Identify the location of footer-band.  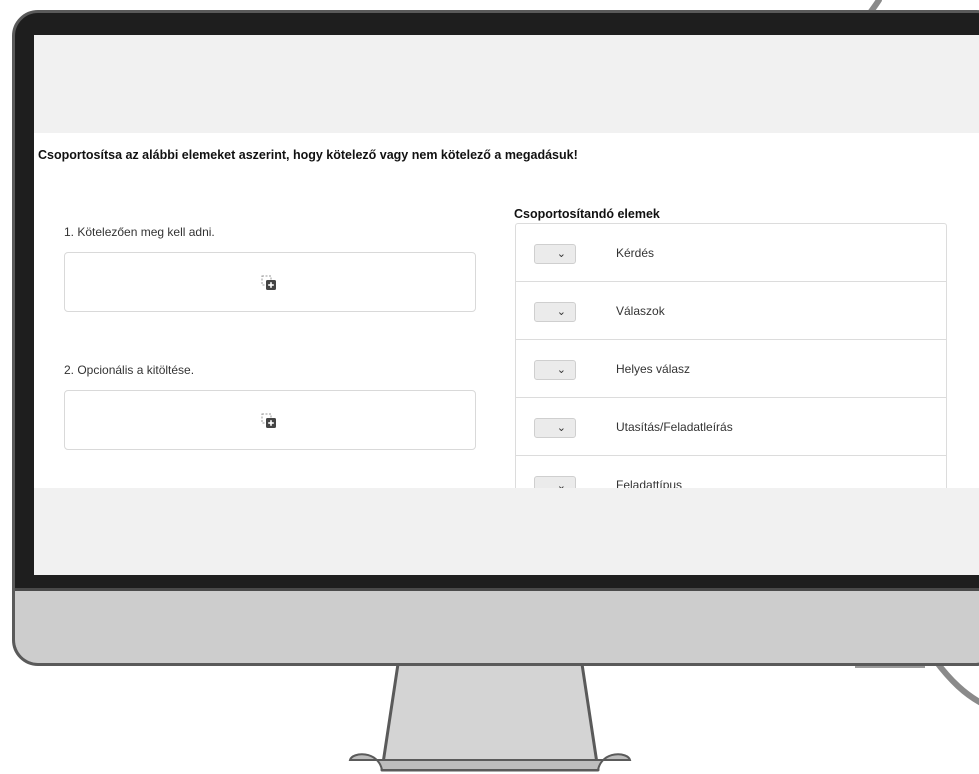
(506, 531).